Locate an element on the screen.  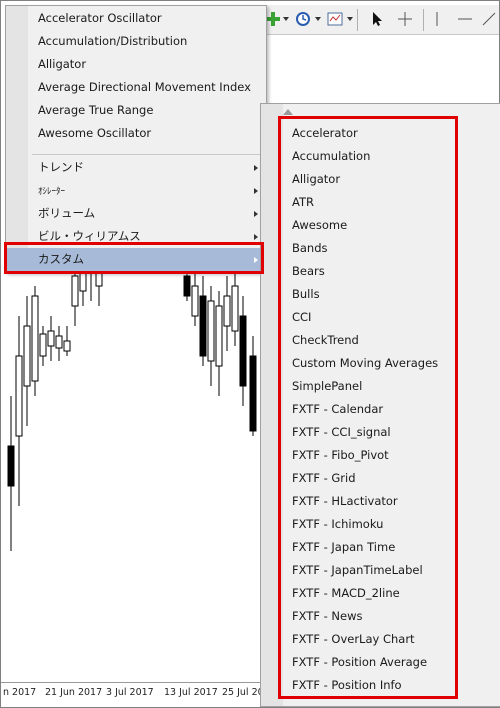
chart-toolbar is located at coordinates (381, 20).